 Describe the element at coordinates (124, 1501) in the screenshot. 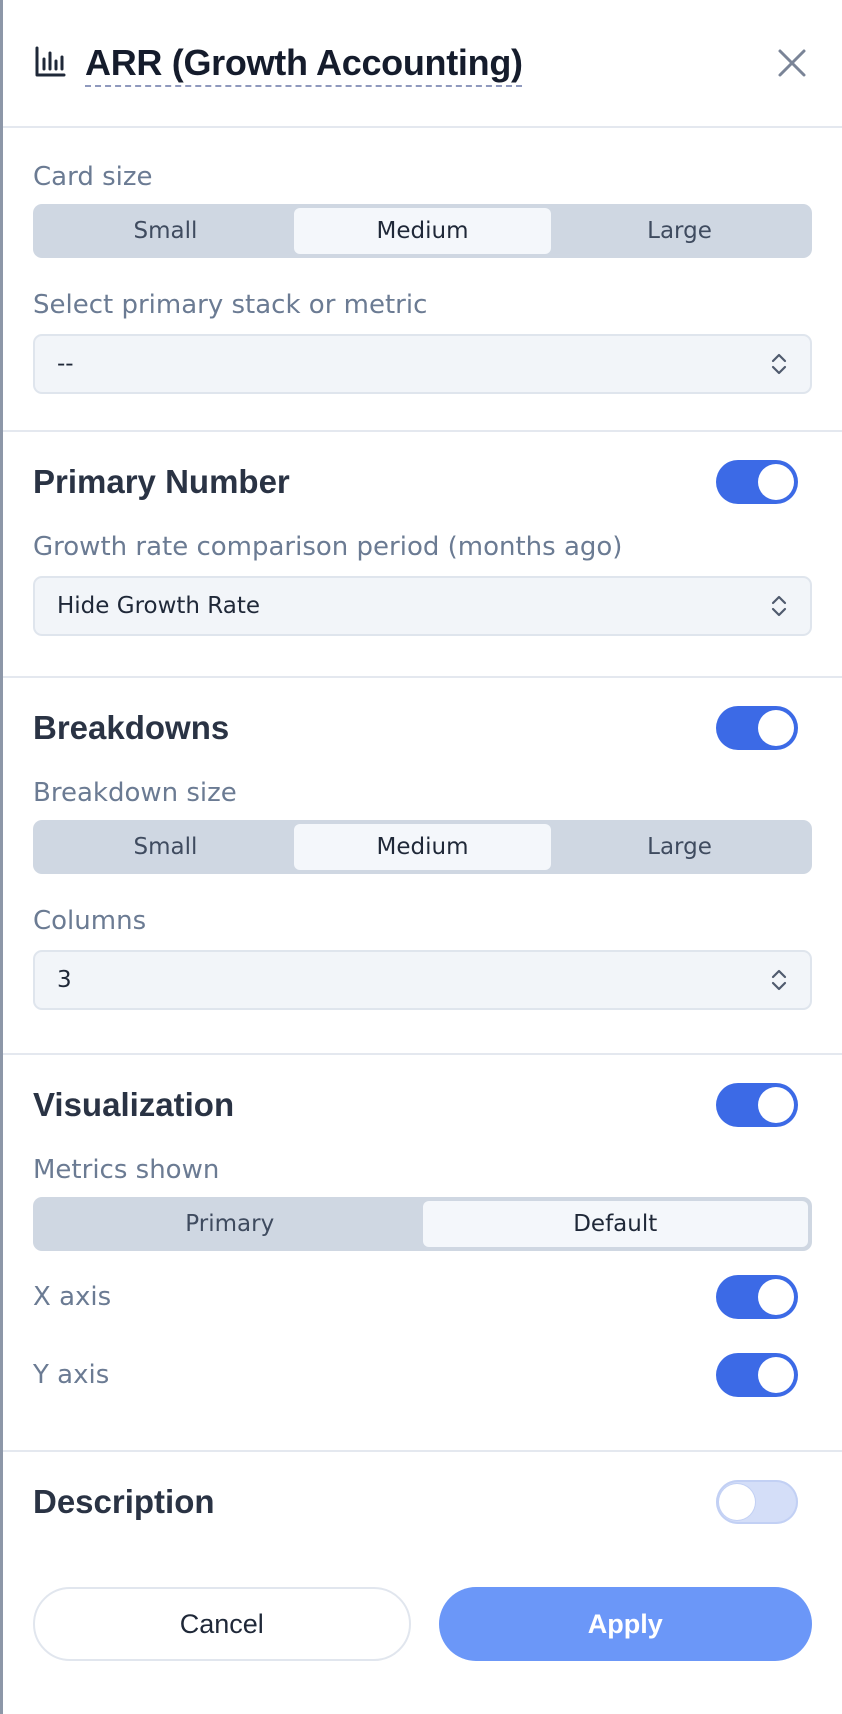

I see `description-title: Description` at that location.